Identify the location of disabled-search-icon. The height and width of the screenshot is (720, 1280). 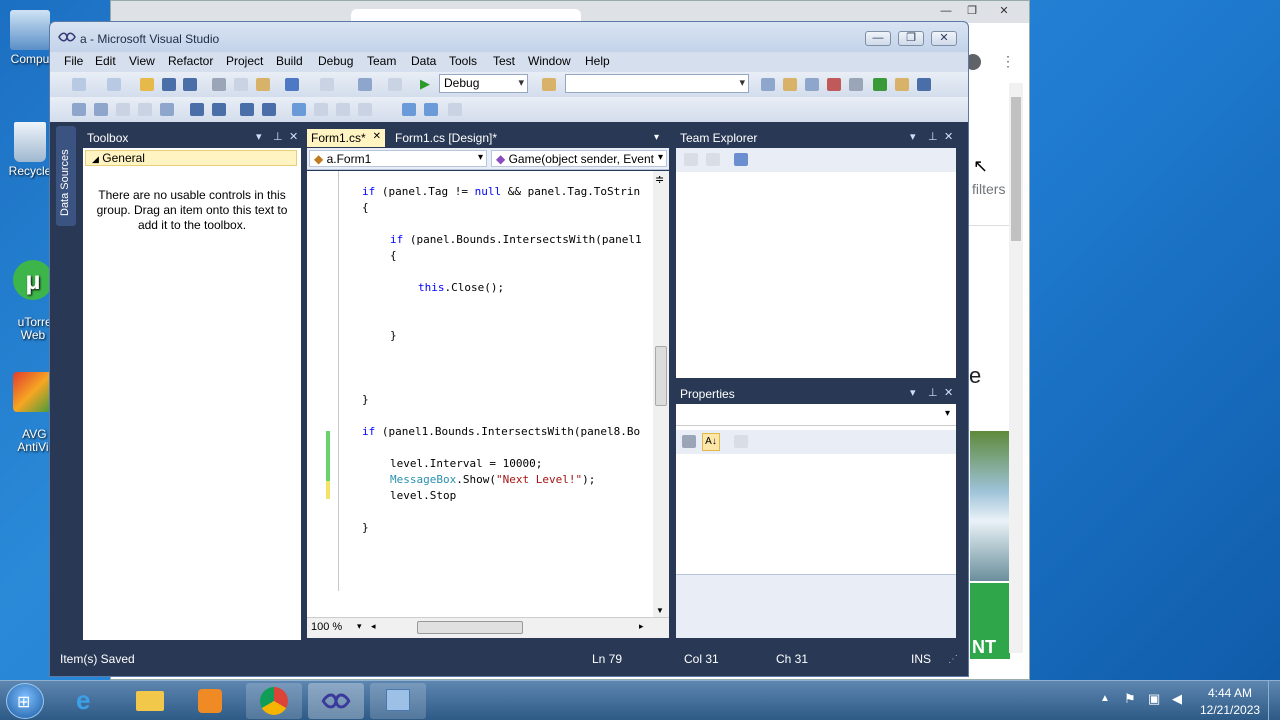
(455, 109).